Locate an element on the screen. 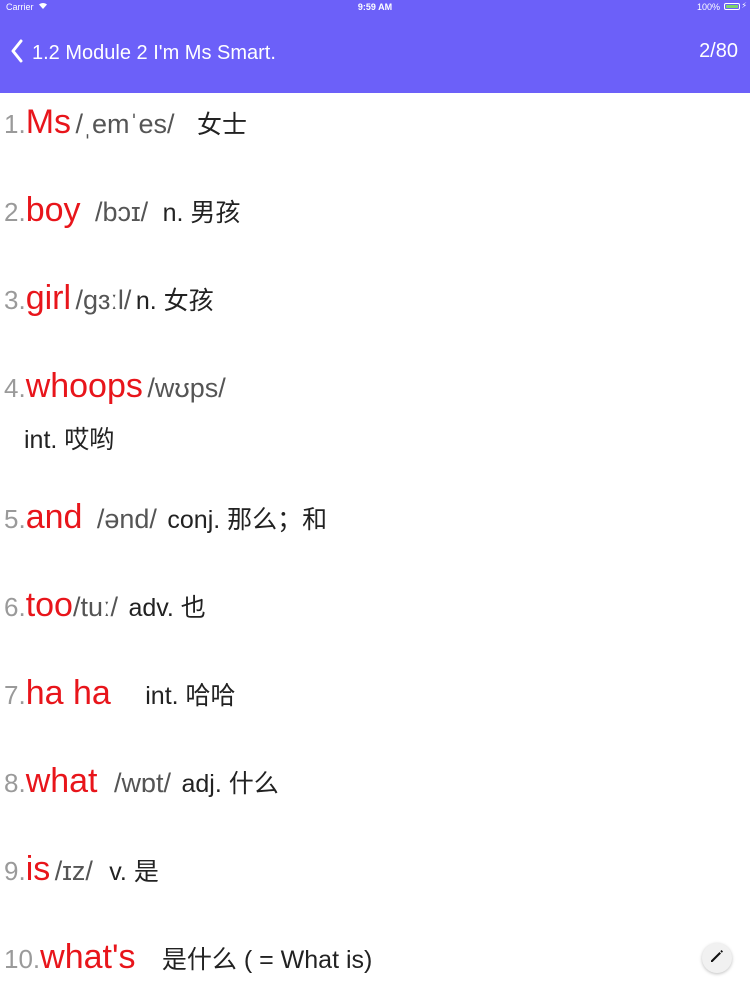 The height and width of the screenshot is (1000, 750). list-item: 10.what's 是什么 ( = What is) is located at coordinates (377, 957).